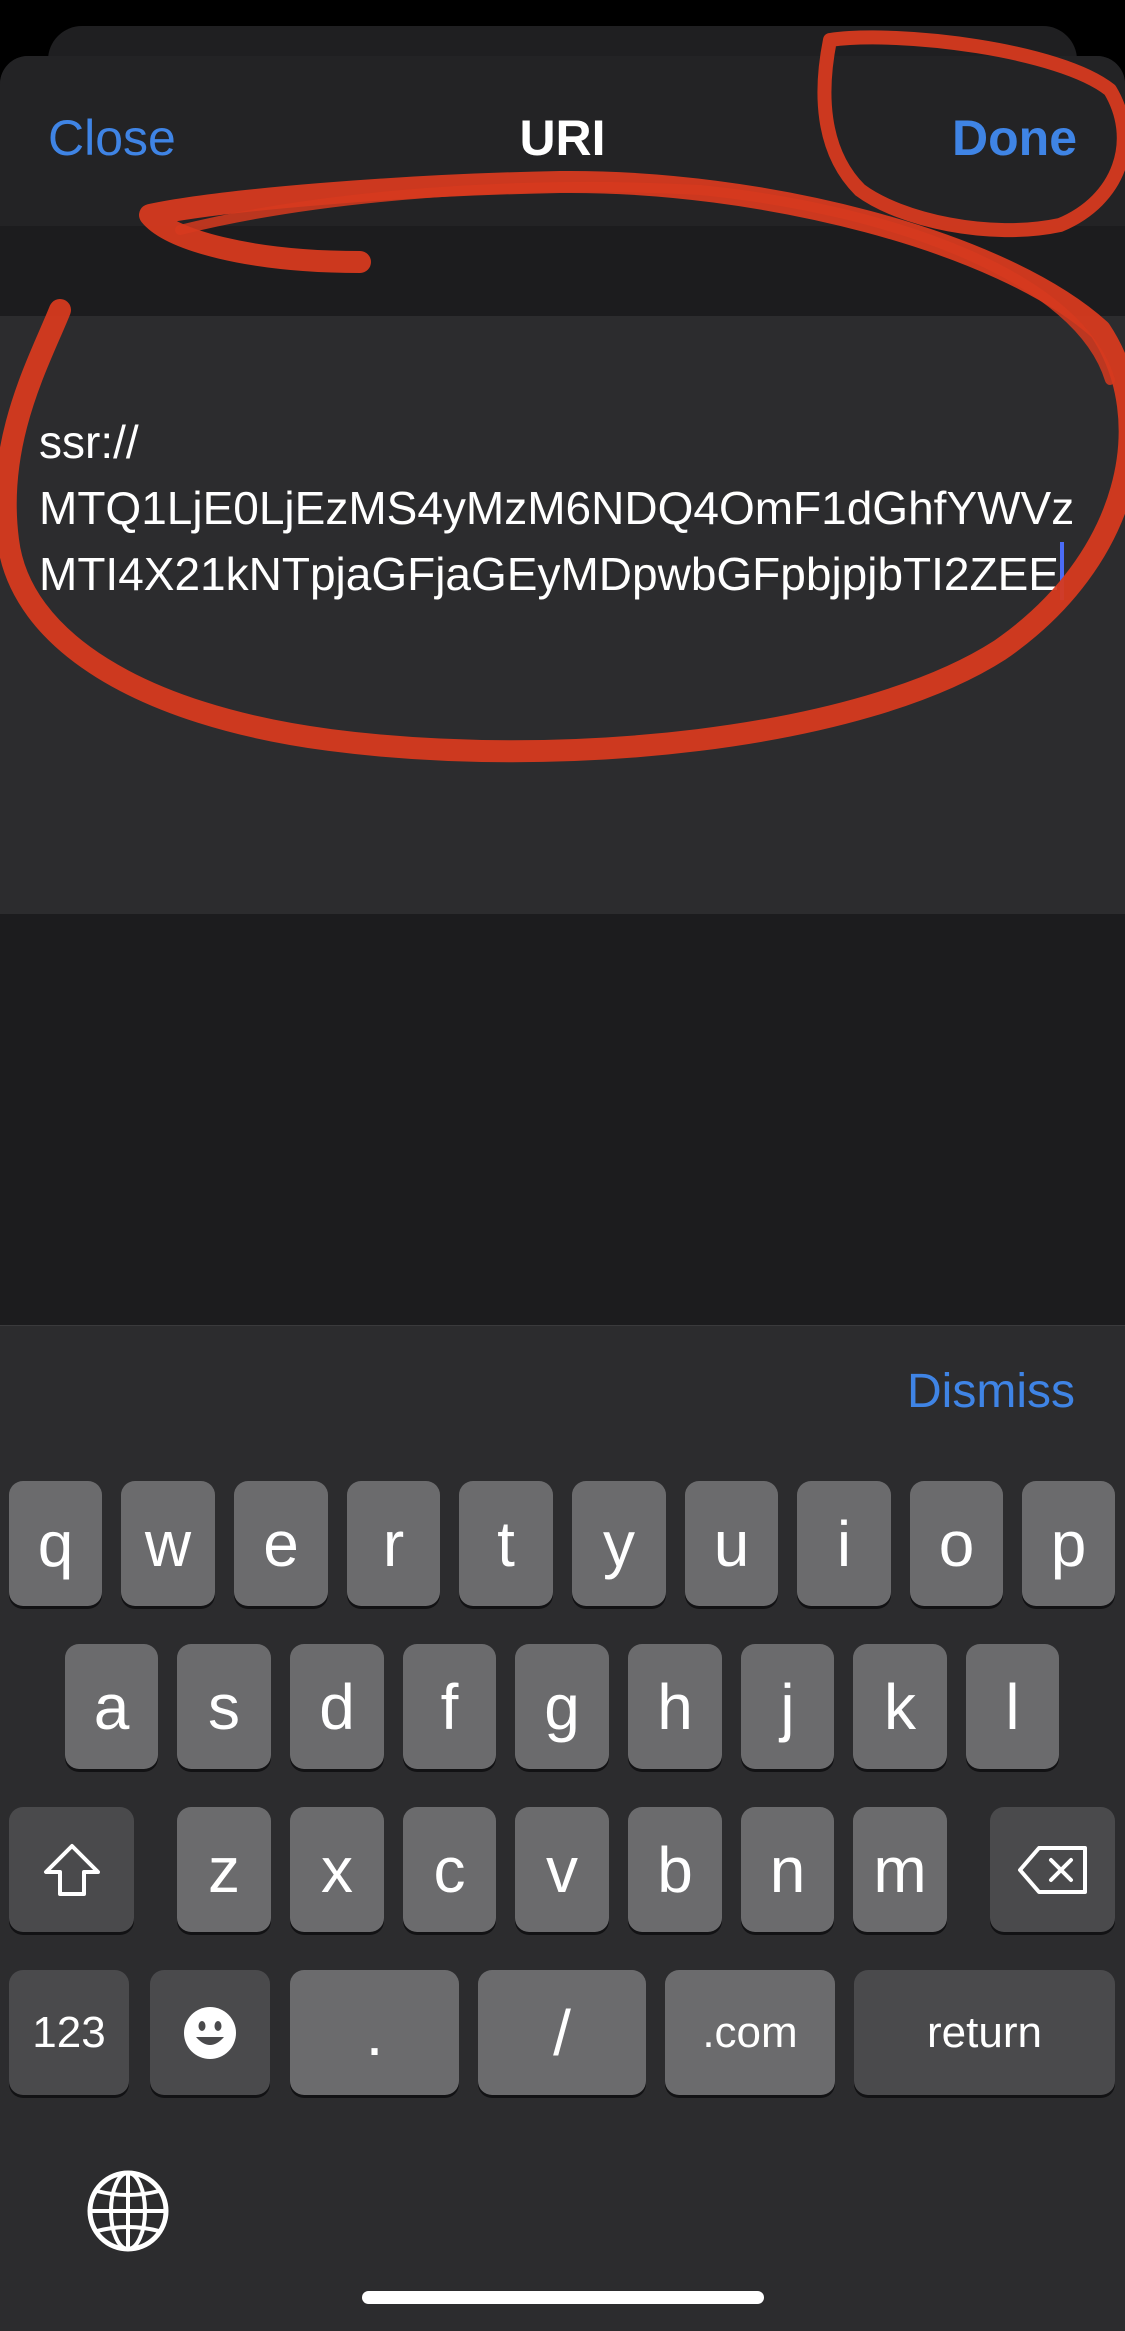 This screenshot has height=2331, width=1125. Describe the element at coordinates (1061, 571) in the screenshot. I see `text-cursor` at that location.